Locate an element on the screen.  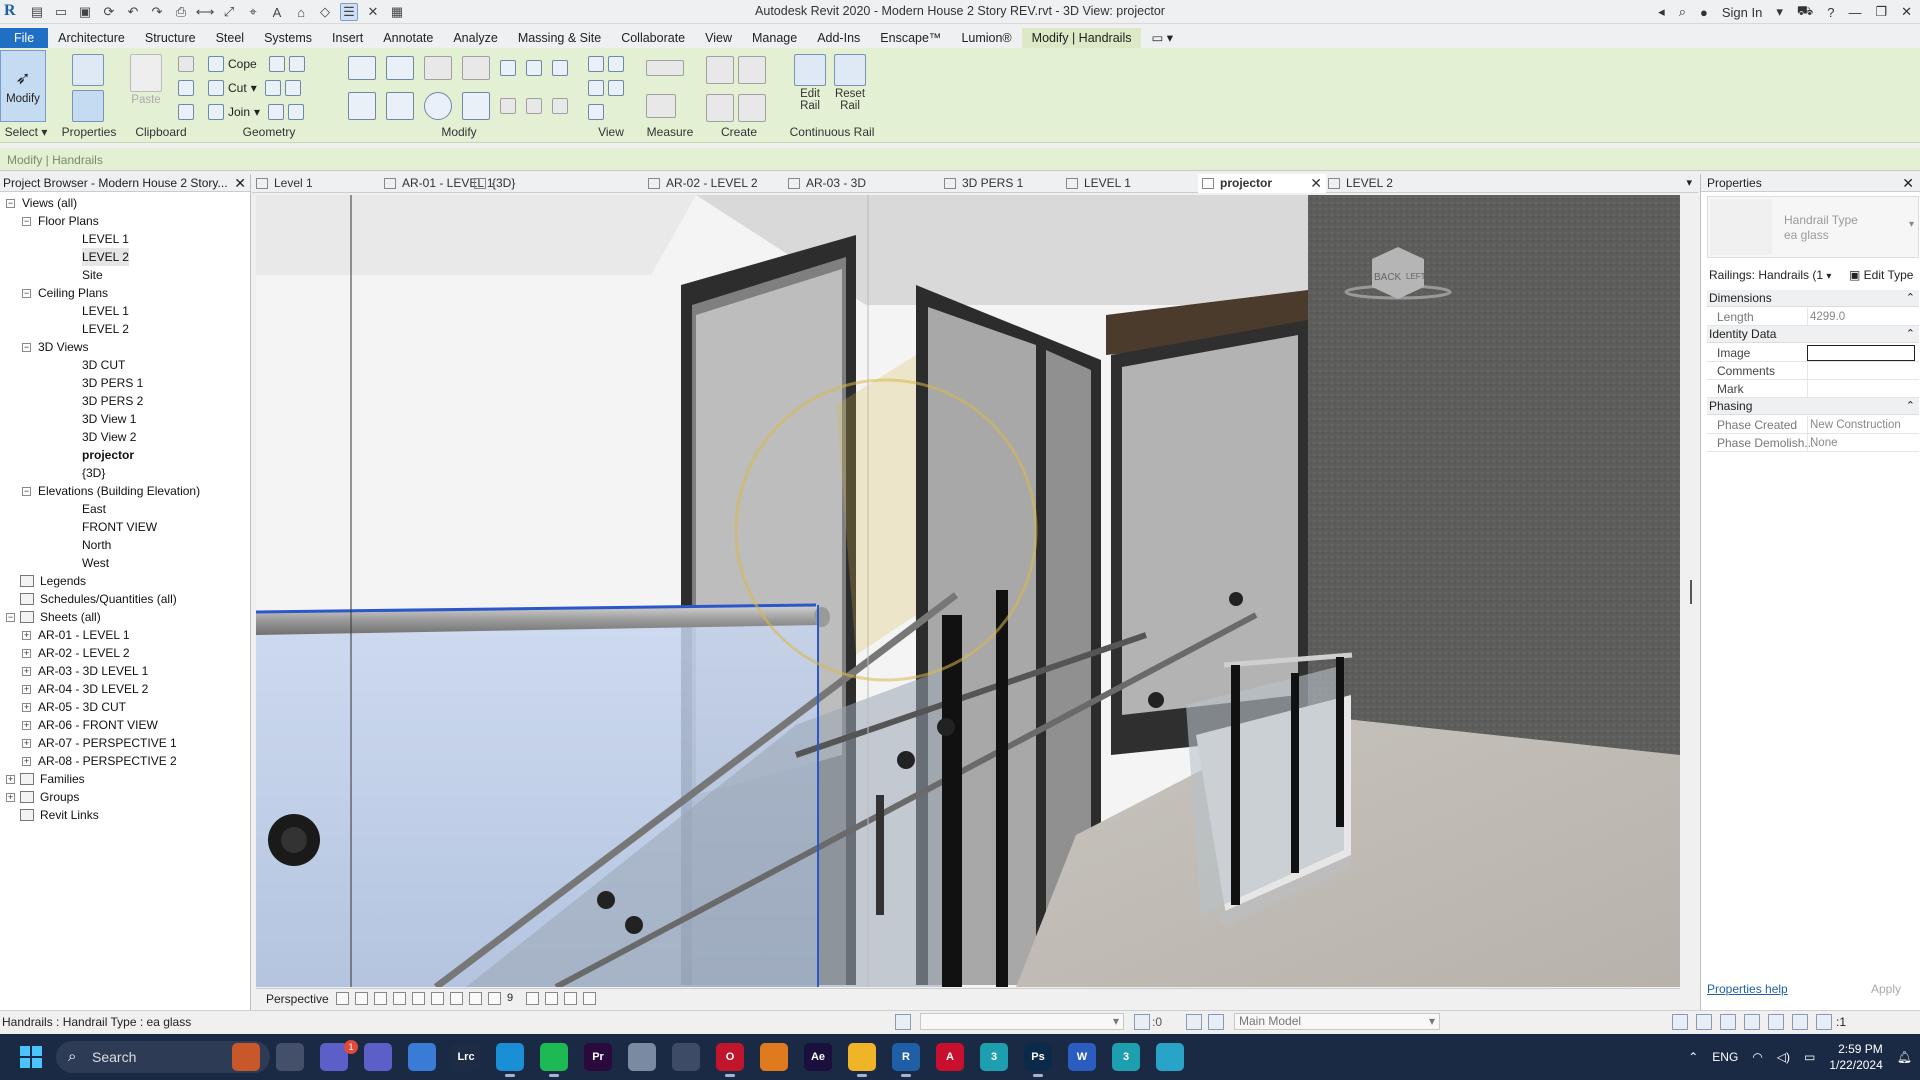
filter-icon is located at coordinates (1824, 1022).